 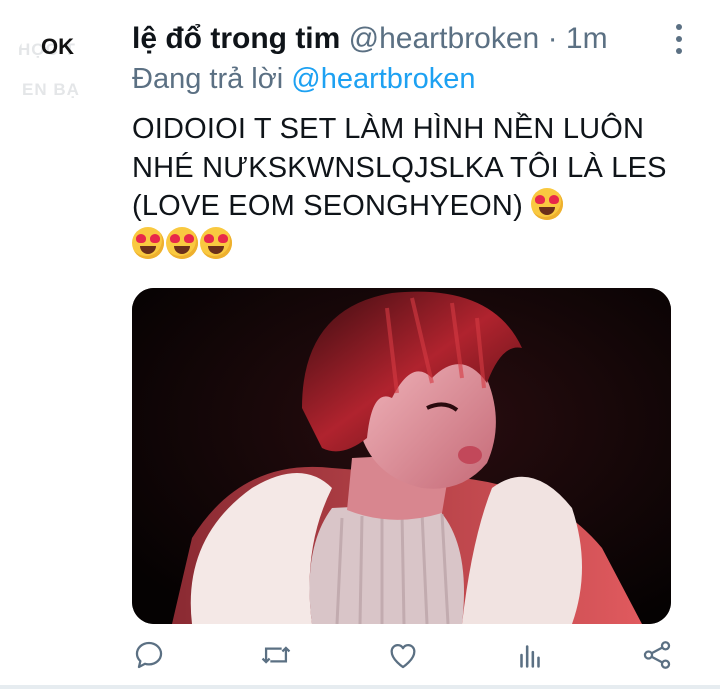 I want to click on reply-button, so click(x=149, y=655).